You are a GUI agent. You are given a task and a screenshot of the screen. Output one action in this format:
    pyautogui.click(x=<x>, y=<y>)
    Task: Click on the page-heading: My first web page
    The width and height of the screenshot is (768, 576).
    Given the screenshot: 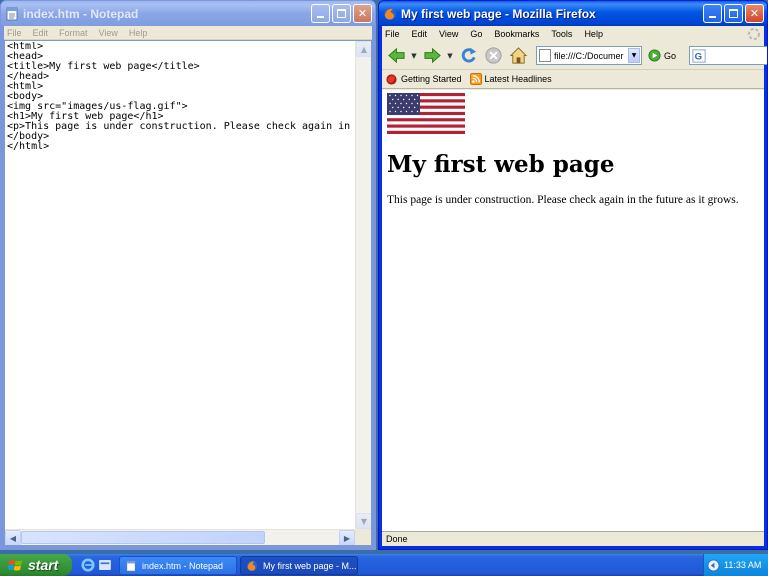 What is the action you would take?
    pyautogui.click(x=501, y=164)
    